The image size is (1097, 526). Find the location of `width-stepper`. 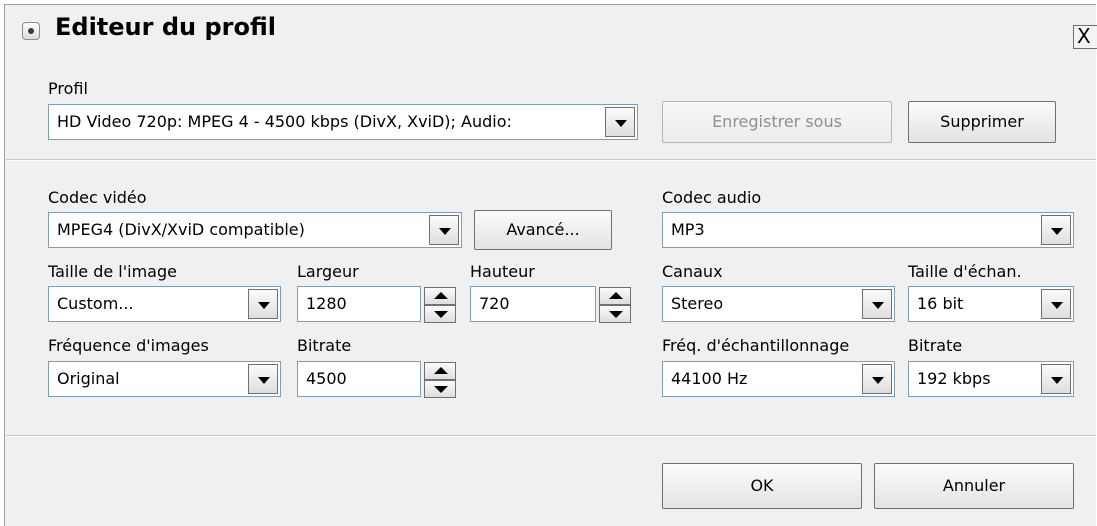

width-stepper is located at coordinates (440, 305).